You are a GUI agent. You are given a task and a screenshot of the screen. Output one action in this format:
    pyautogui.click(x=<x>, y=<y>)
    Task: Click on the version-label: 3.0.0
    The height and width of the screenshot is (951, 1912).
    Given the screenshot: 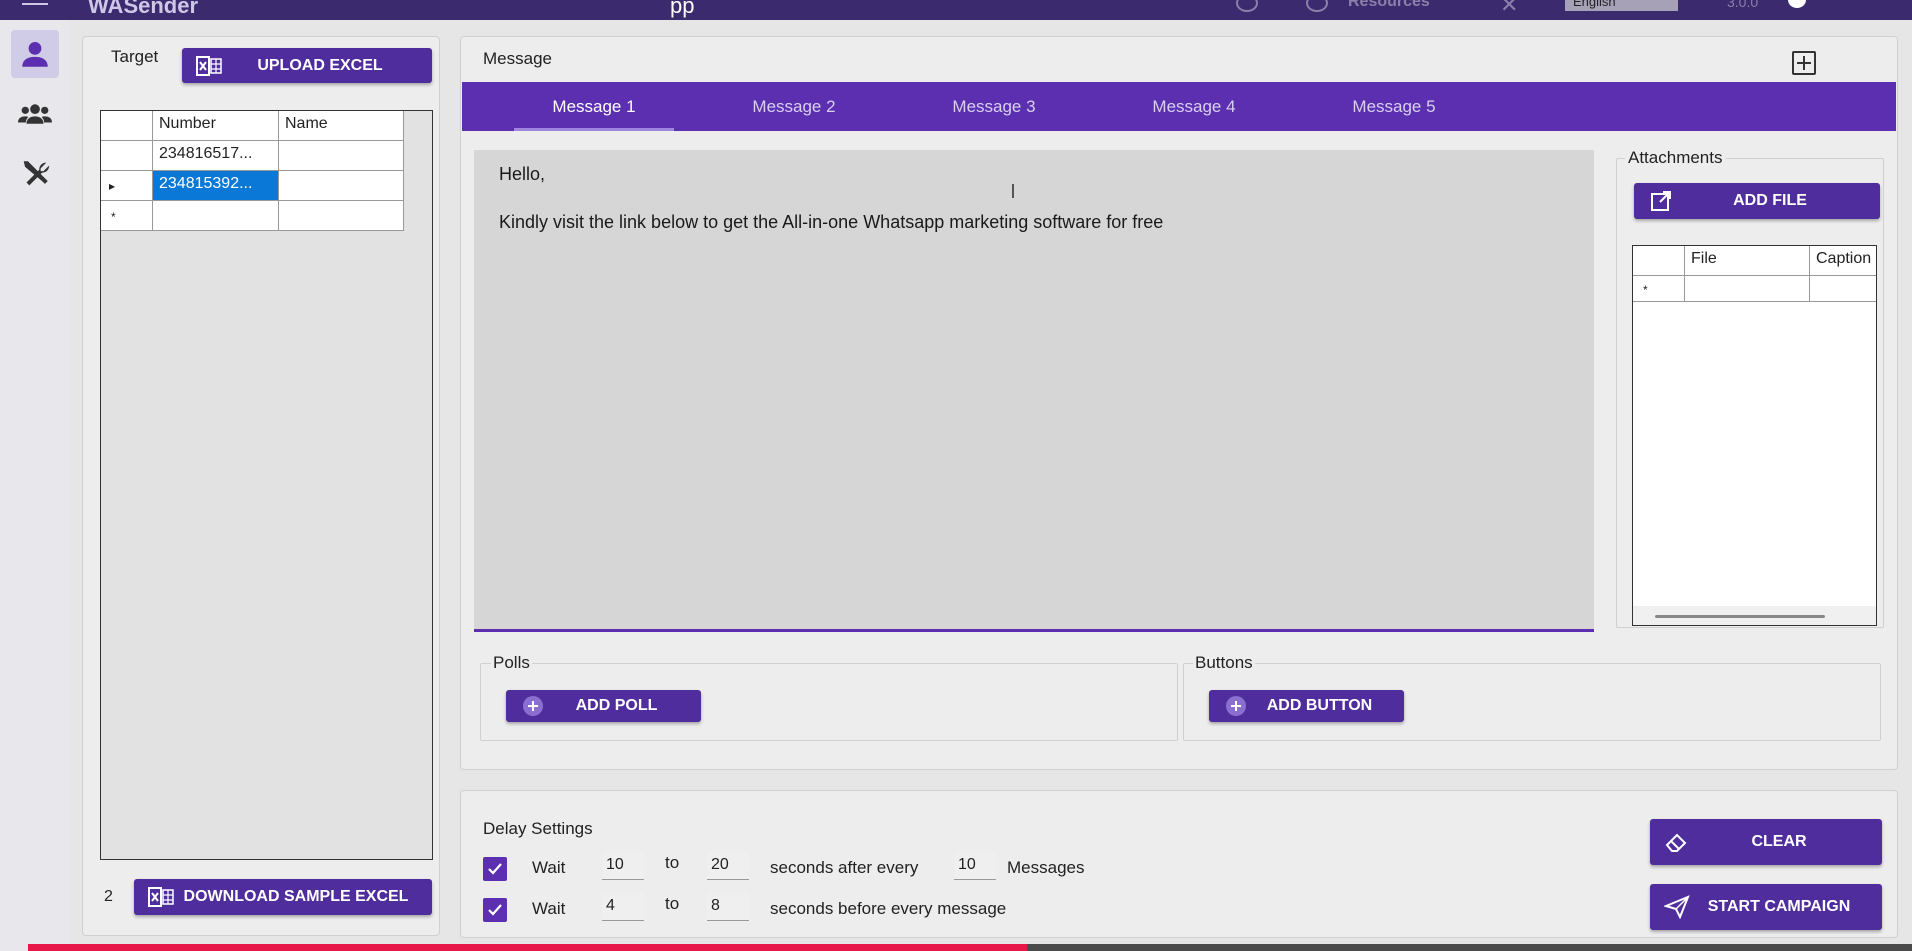 What is the action you would take?
    pyautogui.click(x=1743, y=5)
    